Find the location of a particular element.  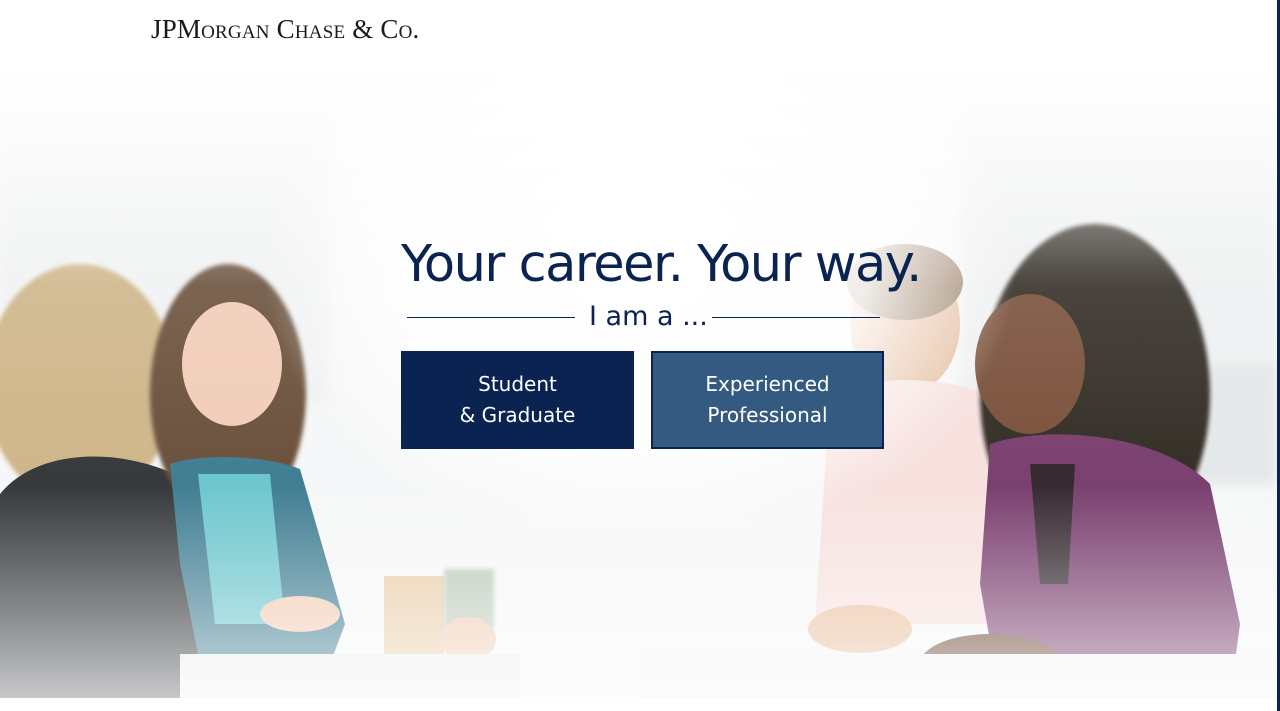

student-graduate-button: Student & Graduate is located at coordinates (517, 400).